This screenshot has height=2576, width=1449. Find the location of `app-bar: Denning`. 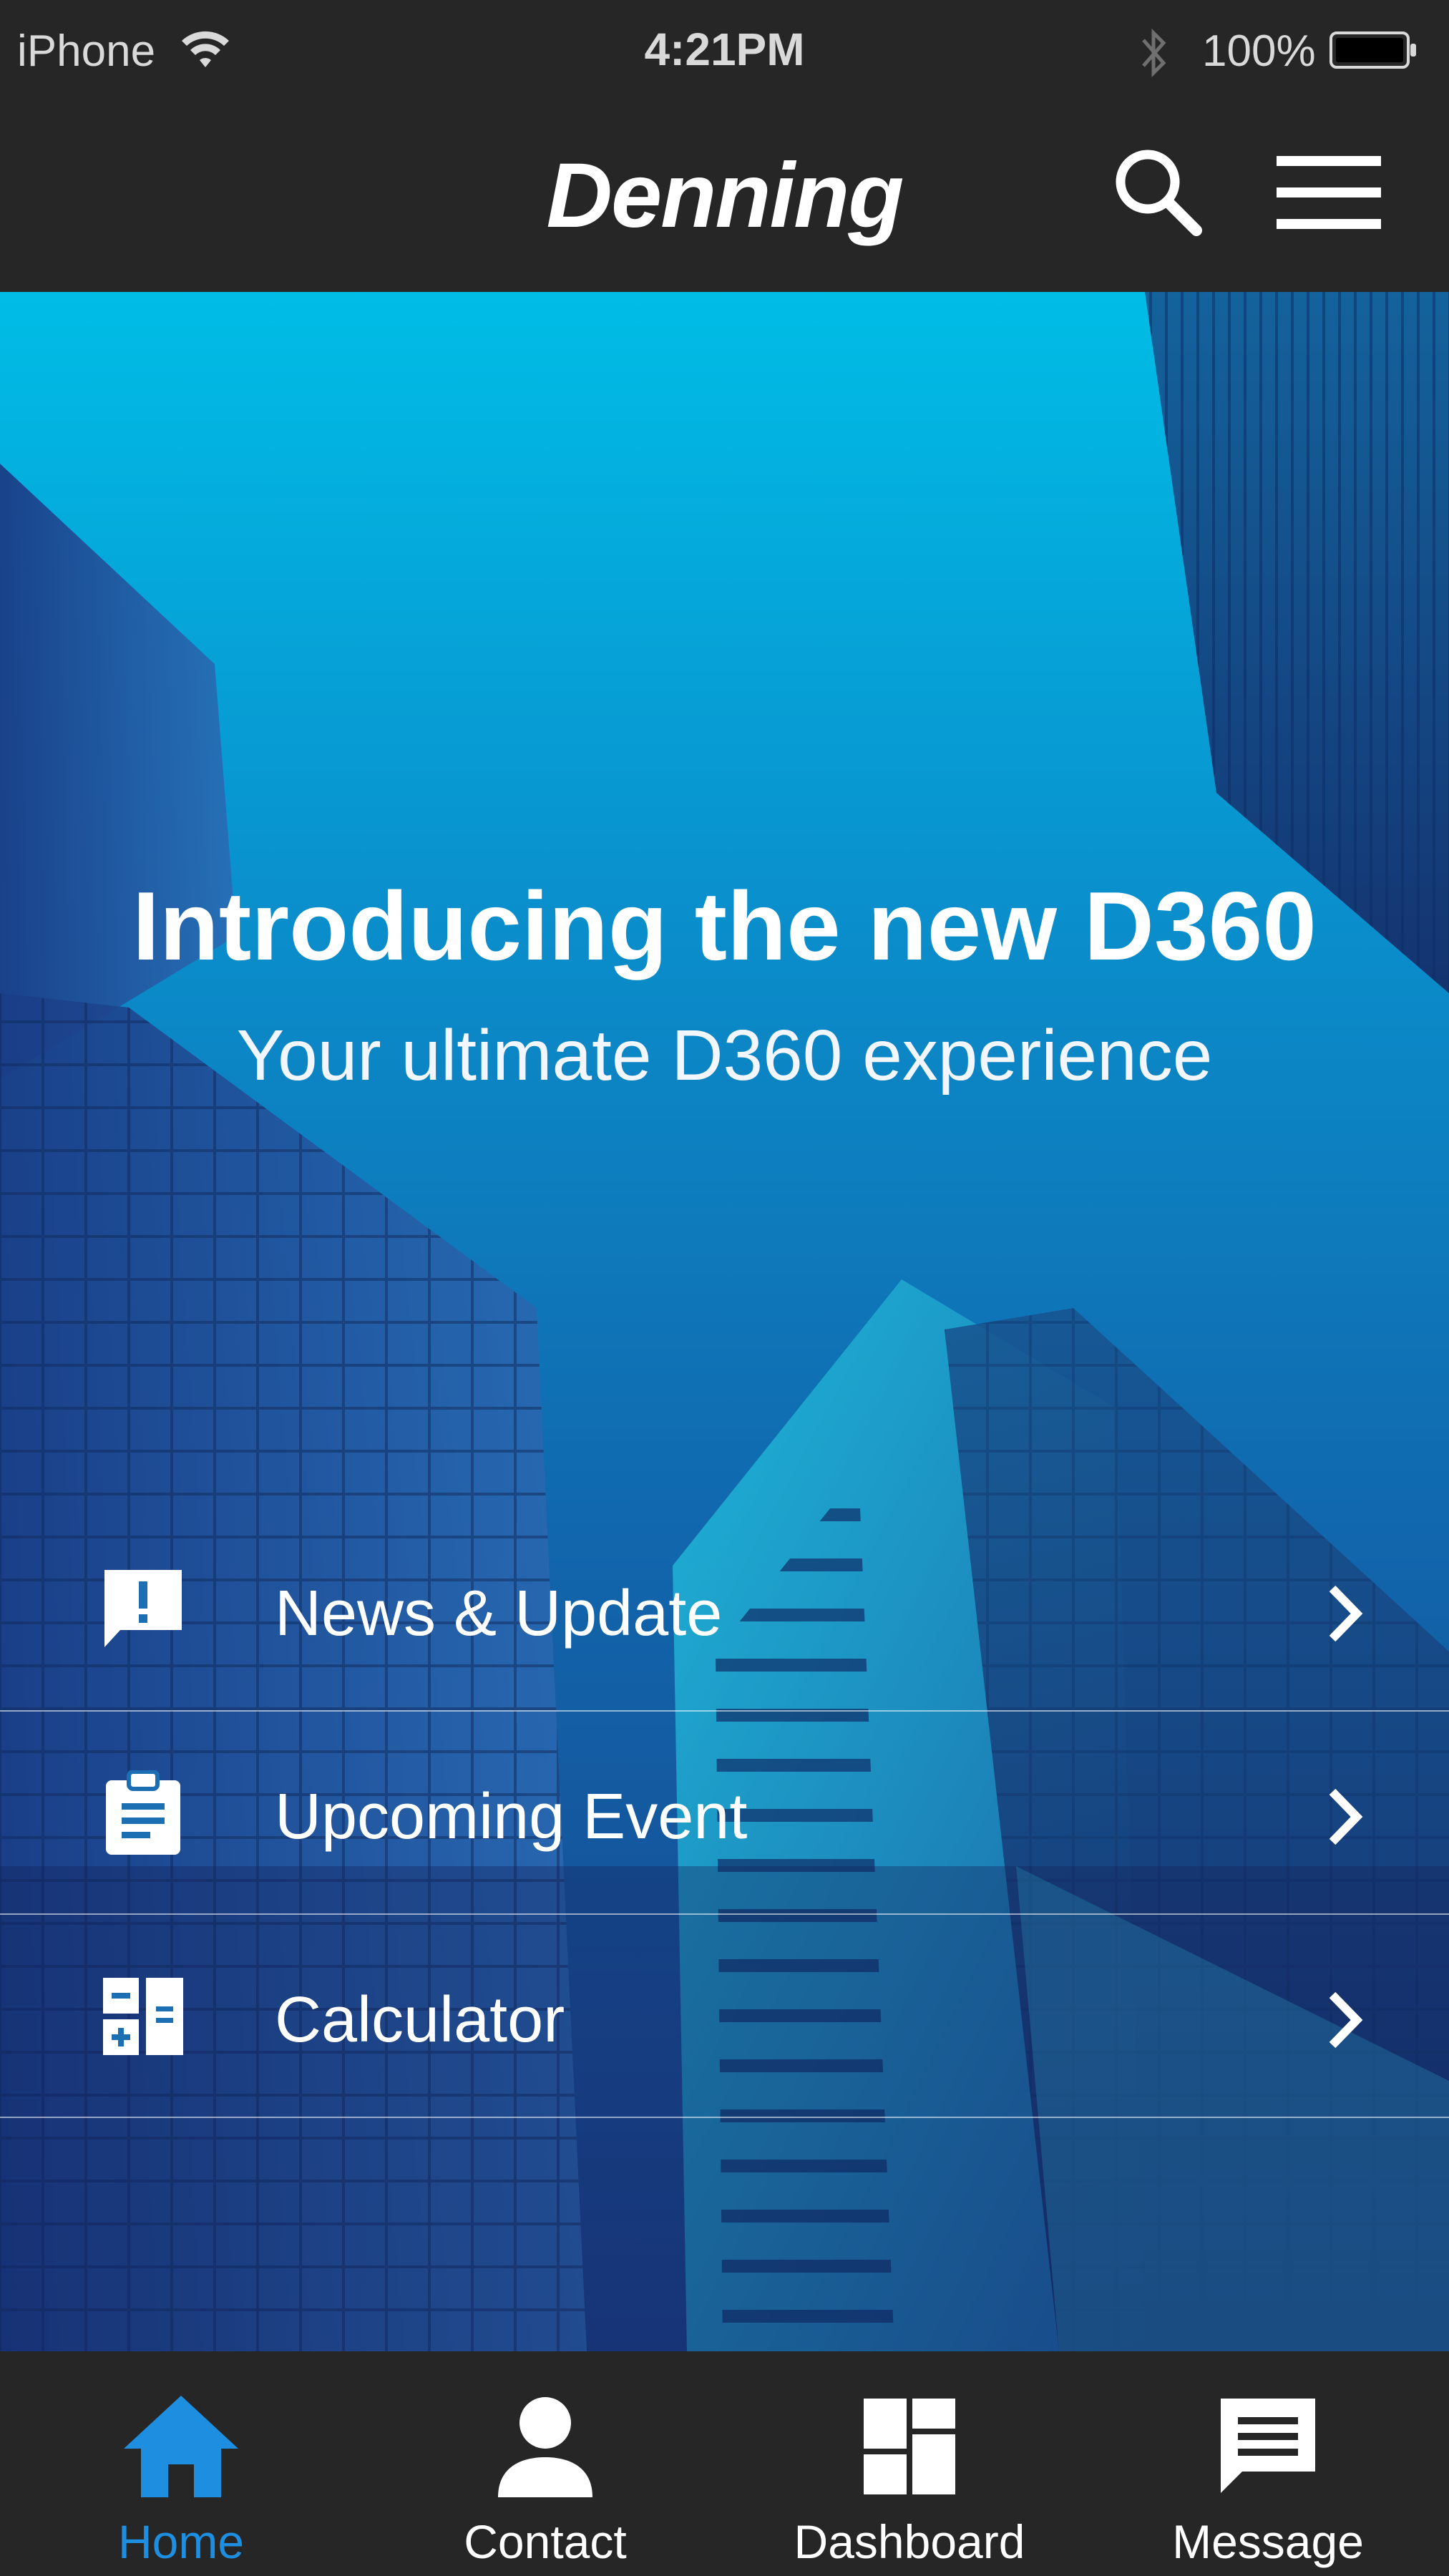

app-bar: Denning is located at coordinates (724, 196).